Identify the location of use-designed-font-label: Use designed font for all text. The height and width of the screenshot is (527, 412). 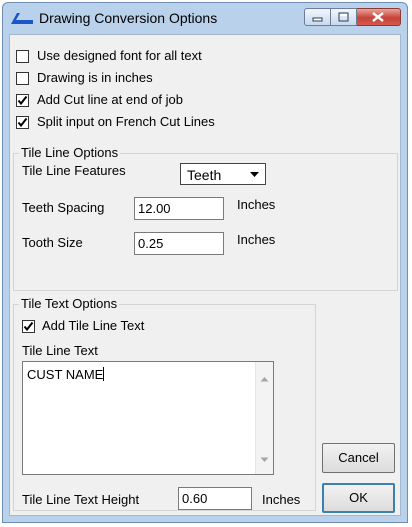
(119, 55).